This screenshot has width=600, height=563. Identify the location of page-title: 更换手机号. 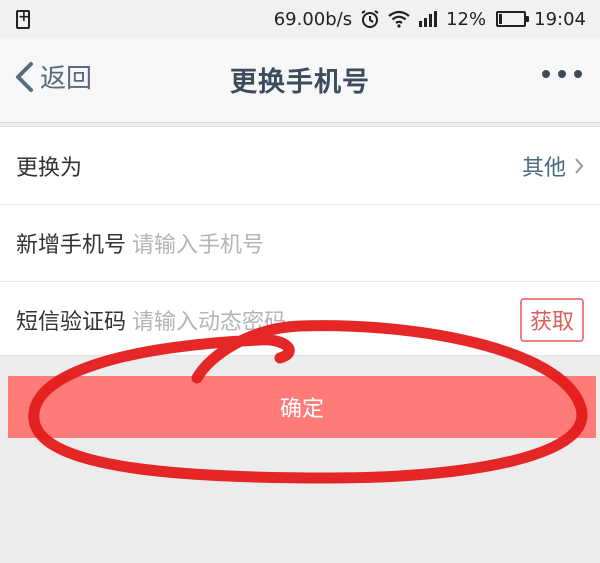
(300, 82).